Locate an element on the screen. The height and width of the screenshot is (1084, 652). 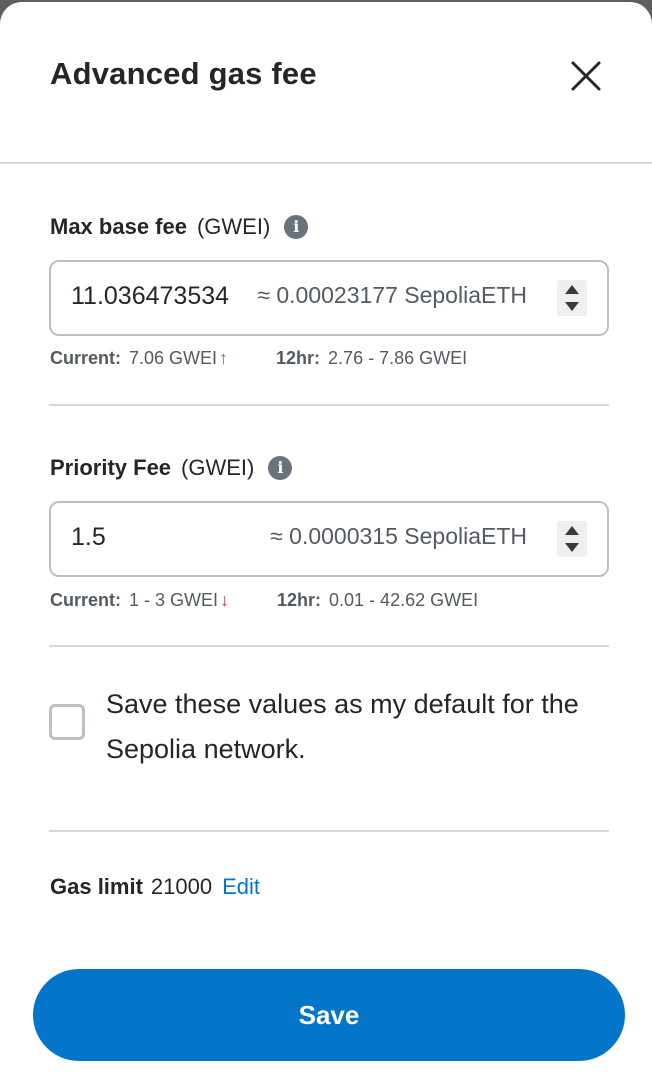
max-base-fee-label: Max base fee (GWEI) i is located at coordinates (179, 227).